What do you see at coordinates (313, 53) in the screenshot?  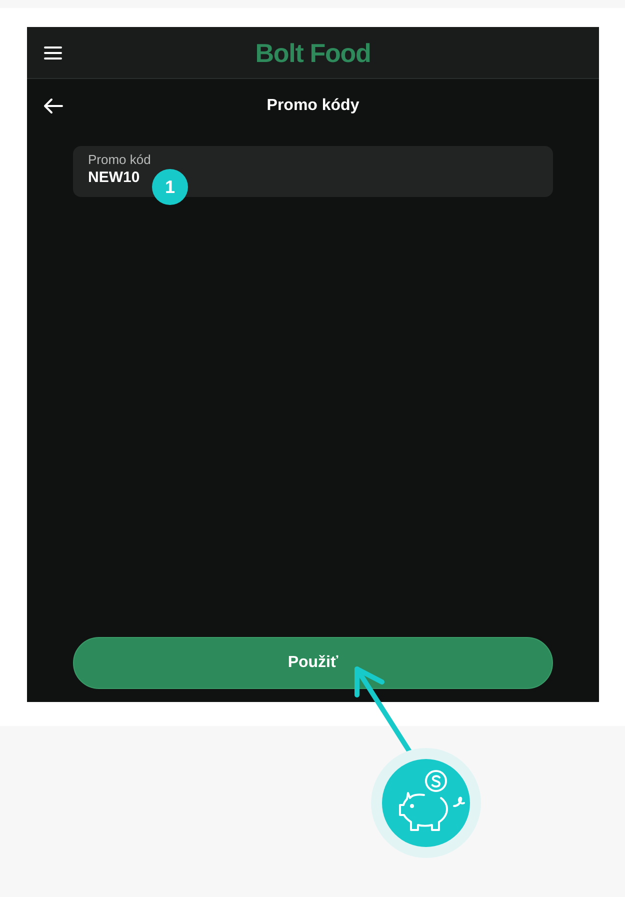 I see `app-logo: Bolt Food` at bounding box center [313, 53].